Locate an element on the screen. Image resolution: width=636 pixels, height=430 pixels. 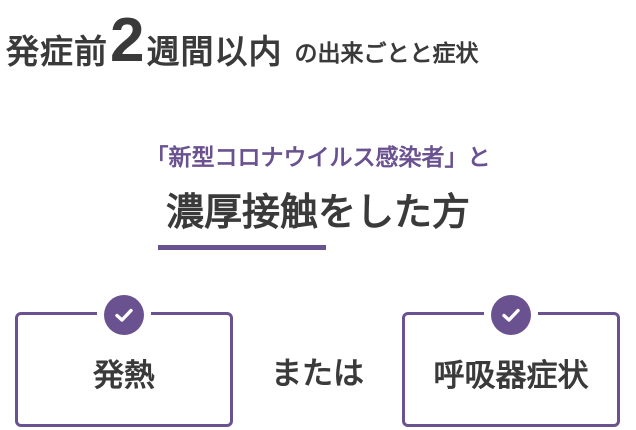
page-title: 発症前 2 週間以内 の出来ごとと症状 is located at coordinates (242, 38).